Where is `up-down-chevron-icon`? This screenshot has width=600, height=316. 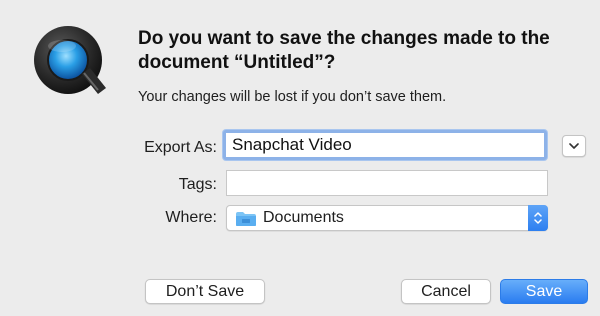
up-down-chevron-icon is located at coordinates (538, 218).